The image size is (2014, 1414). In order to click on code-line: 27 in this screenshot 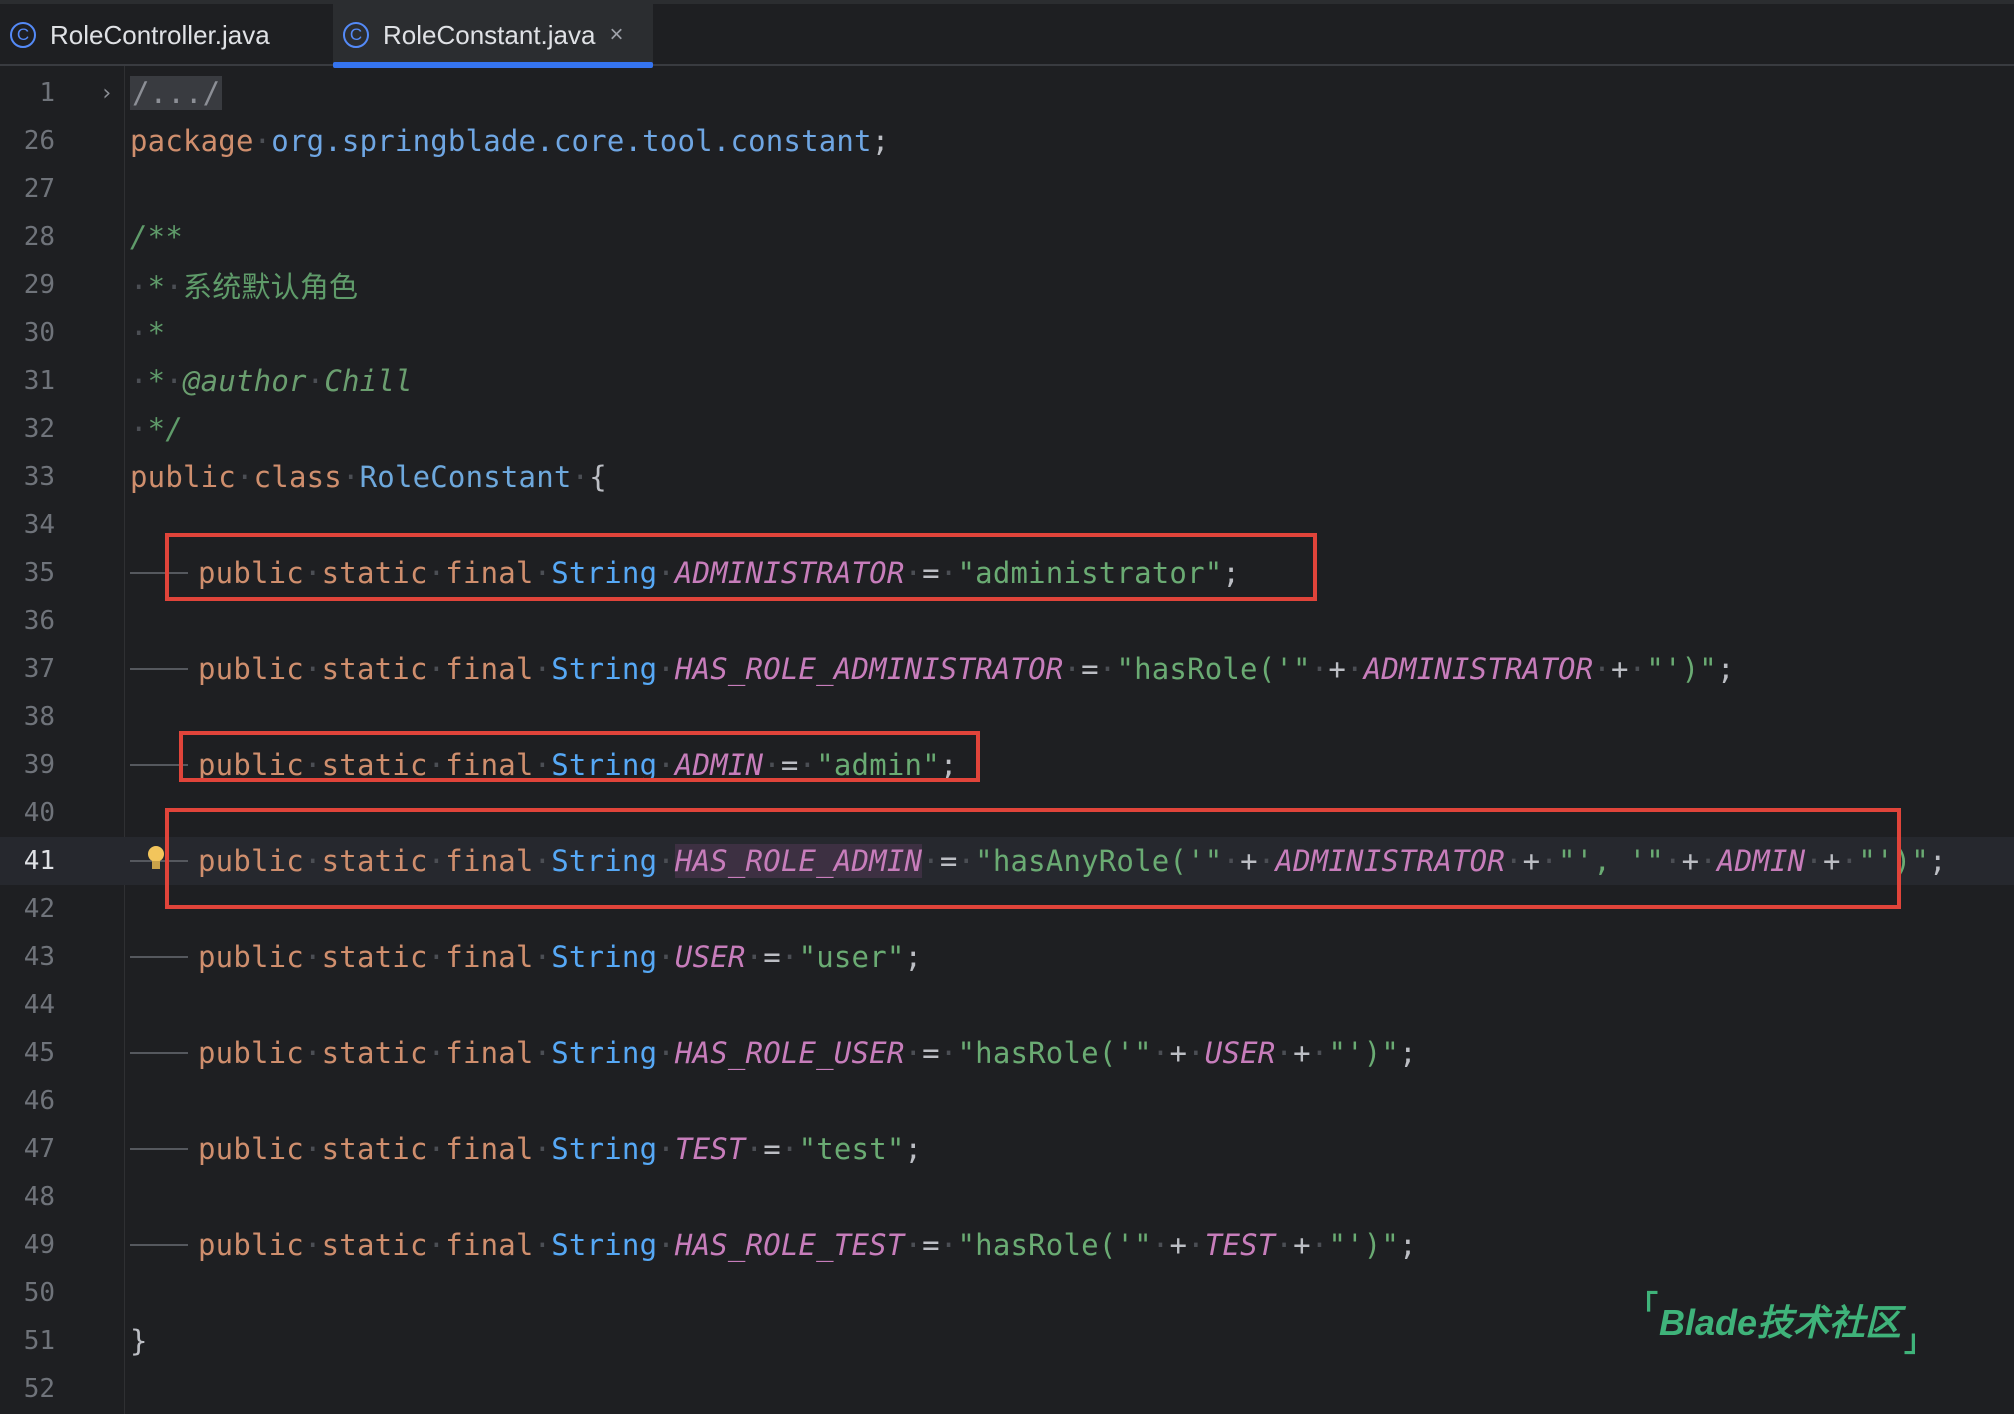, I will do `click(1007, 189)`.